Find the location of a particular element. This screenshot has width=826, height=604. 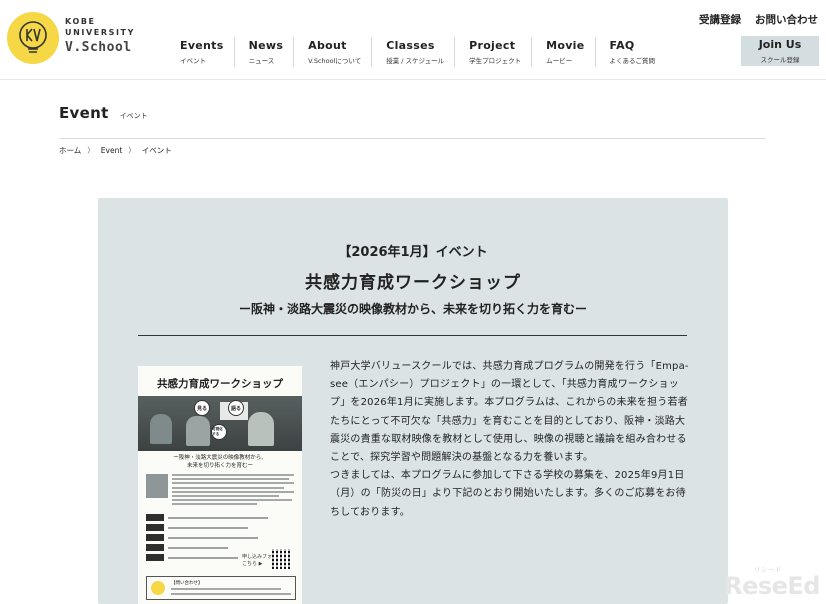

breadcrumb-current: イベント is located at coordinates (156, 150).